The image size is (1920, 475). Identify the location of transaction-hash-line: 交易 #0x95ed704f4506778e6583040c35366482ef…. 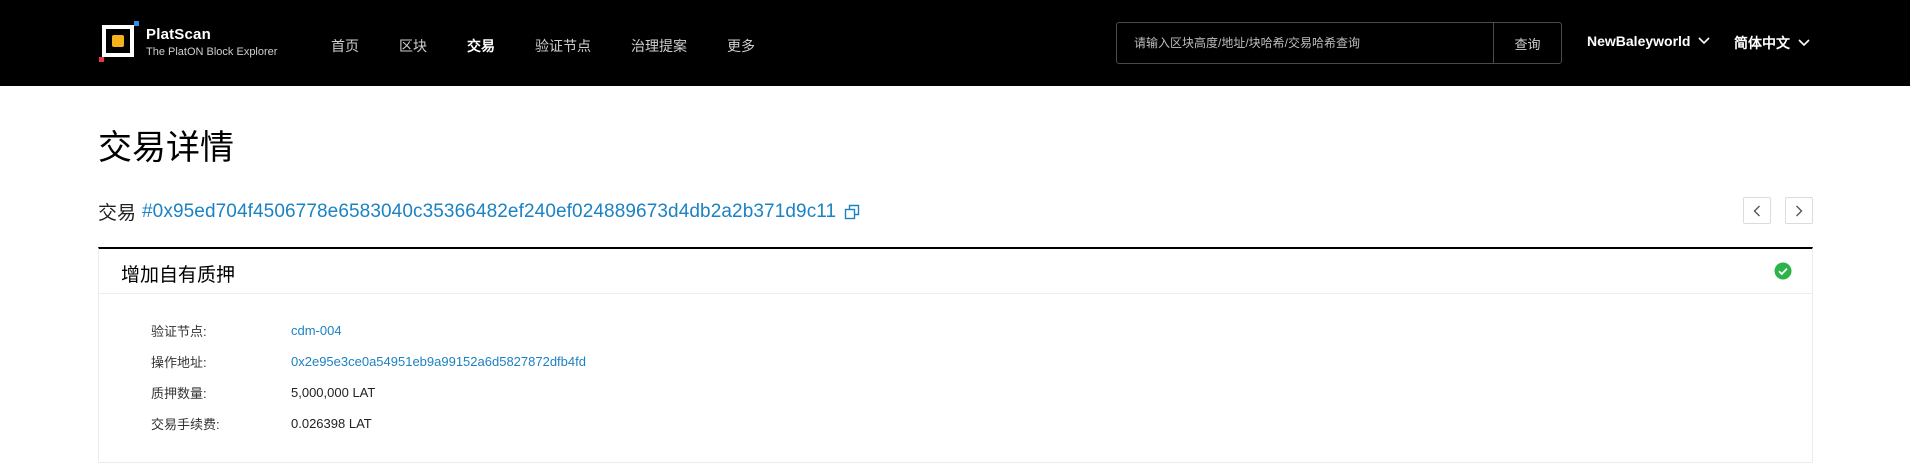
(479, 211).